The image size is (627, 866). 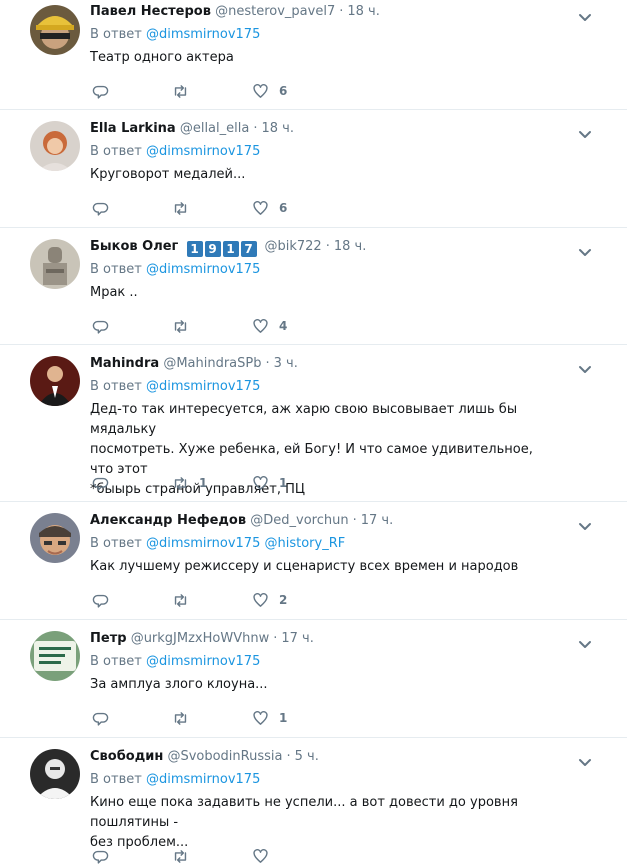 I want to click on author-handle: @bik722, so click(x=293, y=246).